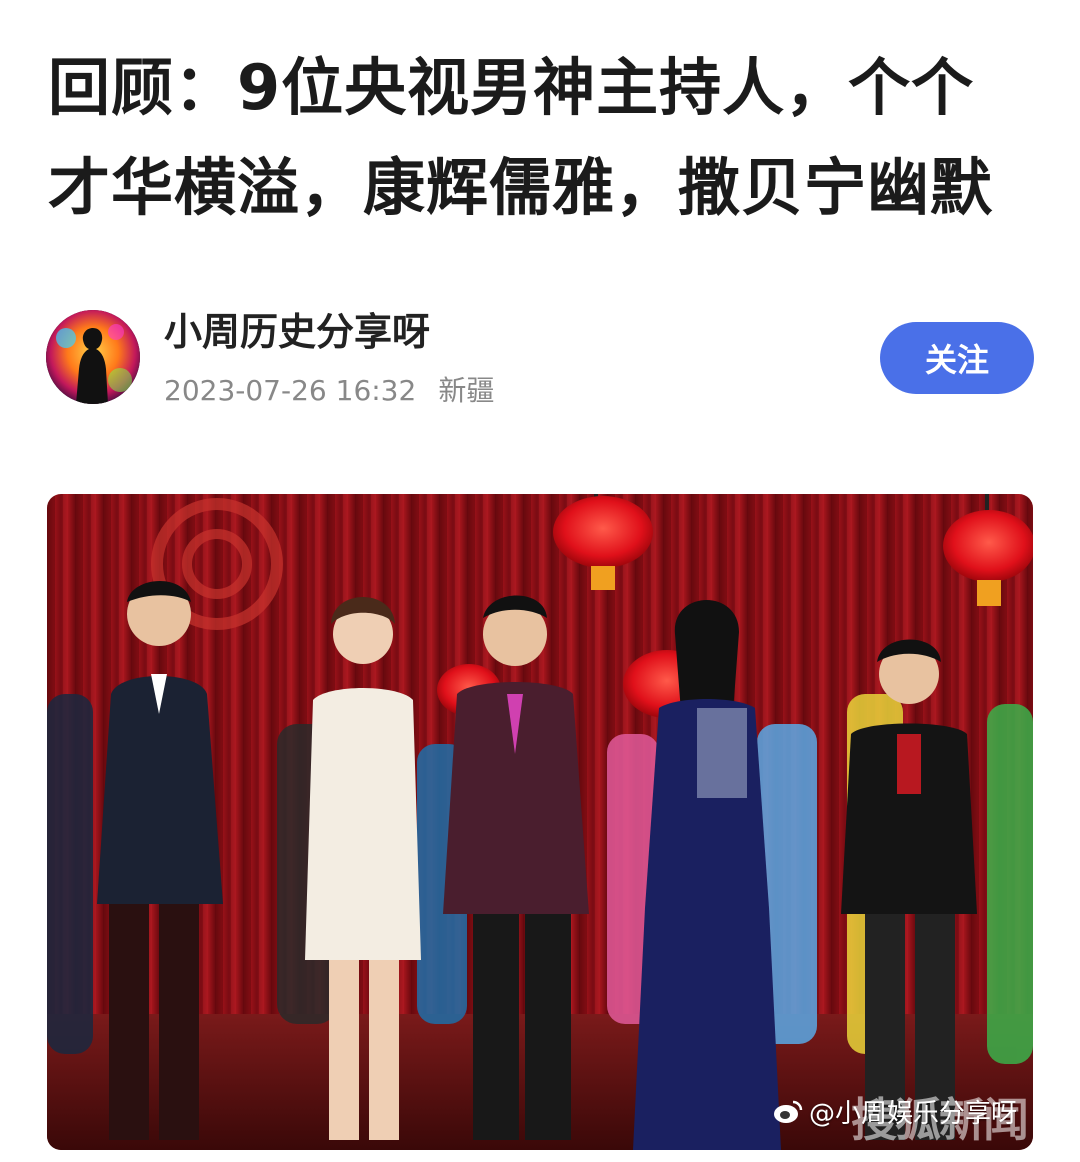 This screenshot has height=1162, width=1080. Describe the element at coordinates (957, 358) in the screenshot. I see `follow-button: 关注` at that location.